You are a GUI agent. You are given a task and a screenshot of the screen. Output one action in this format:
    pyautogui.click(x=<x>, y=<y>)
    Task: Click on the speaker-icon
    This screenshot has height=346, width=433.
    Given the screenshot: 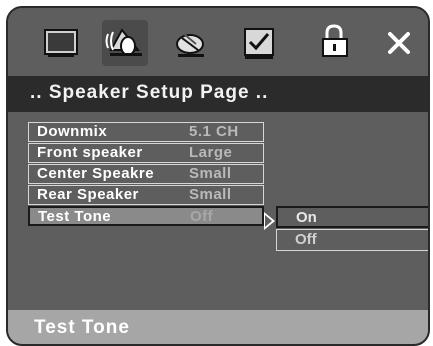 What is the action you would take?
    pyautogui.click(x=125, y=43)
    